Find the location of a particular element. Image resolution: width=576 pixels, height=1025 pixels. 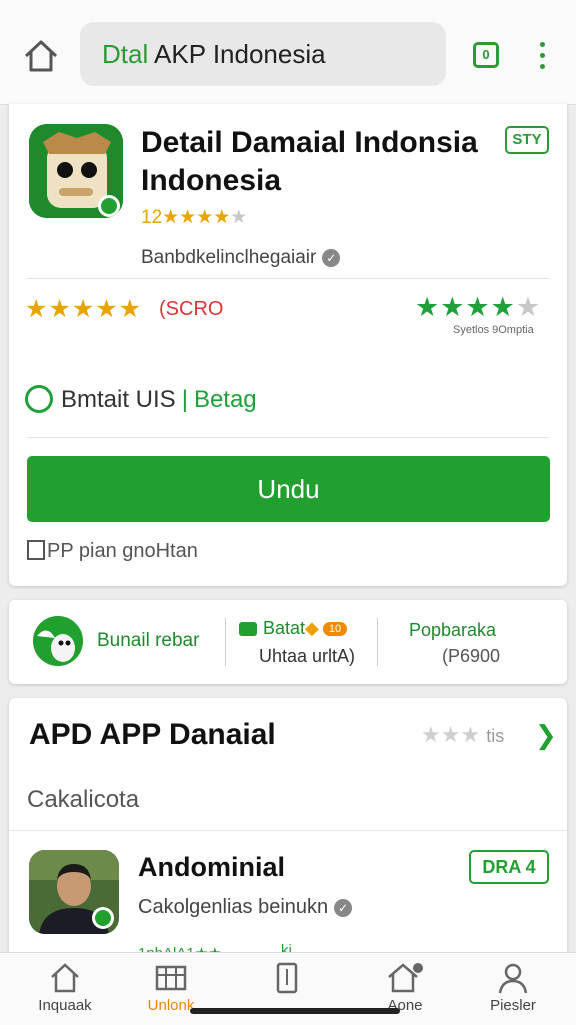

profile-icon is located at coordinates (513, 978).